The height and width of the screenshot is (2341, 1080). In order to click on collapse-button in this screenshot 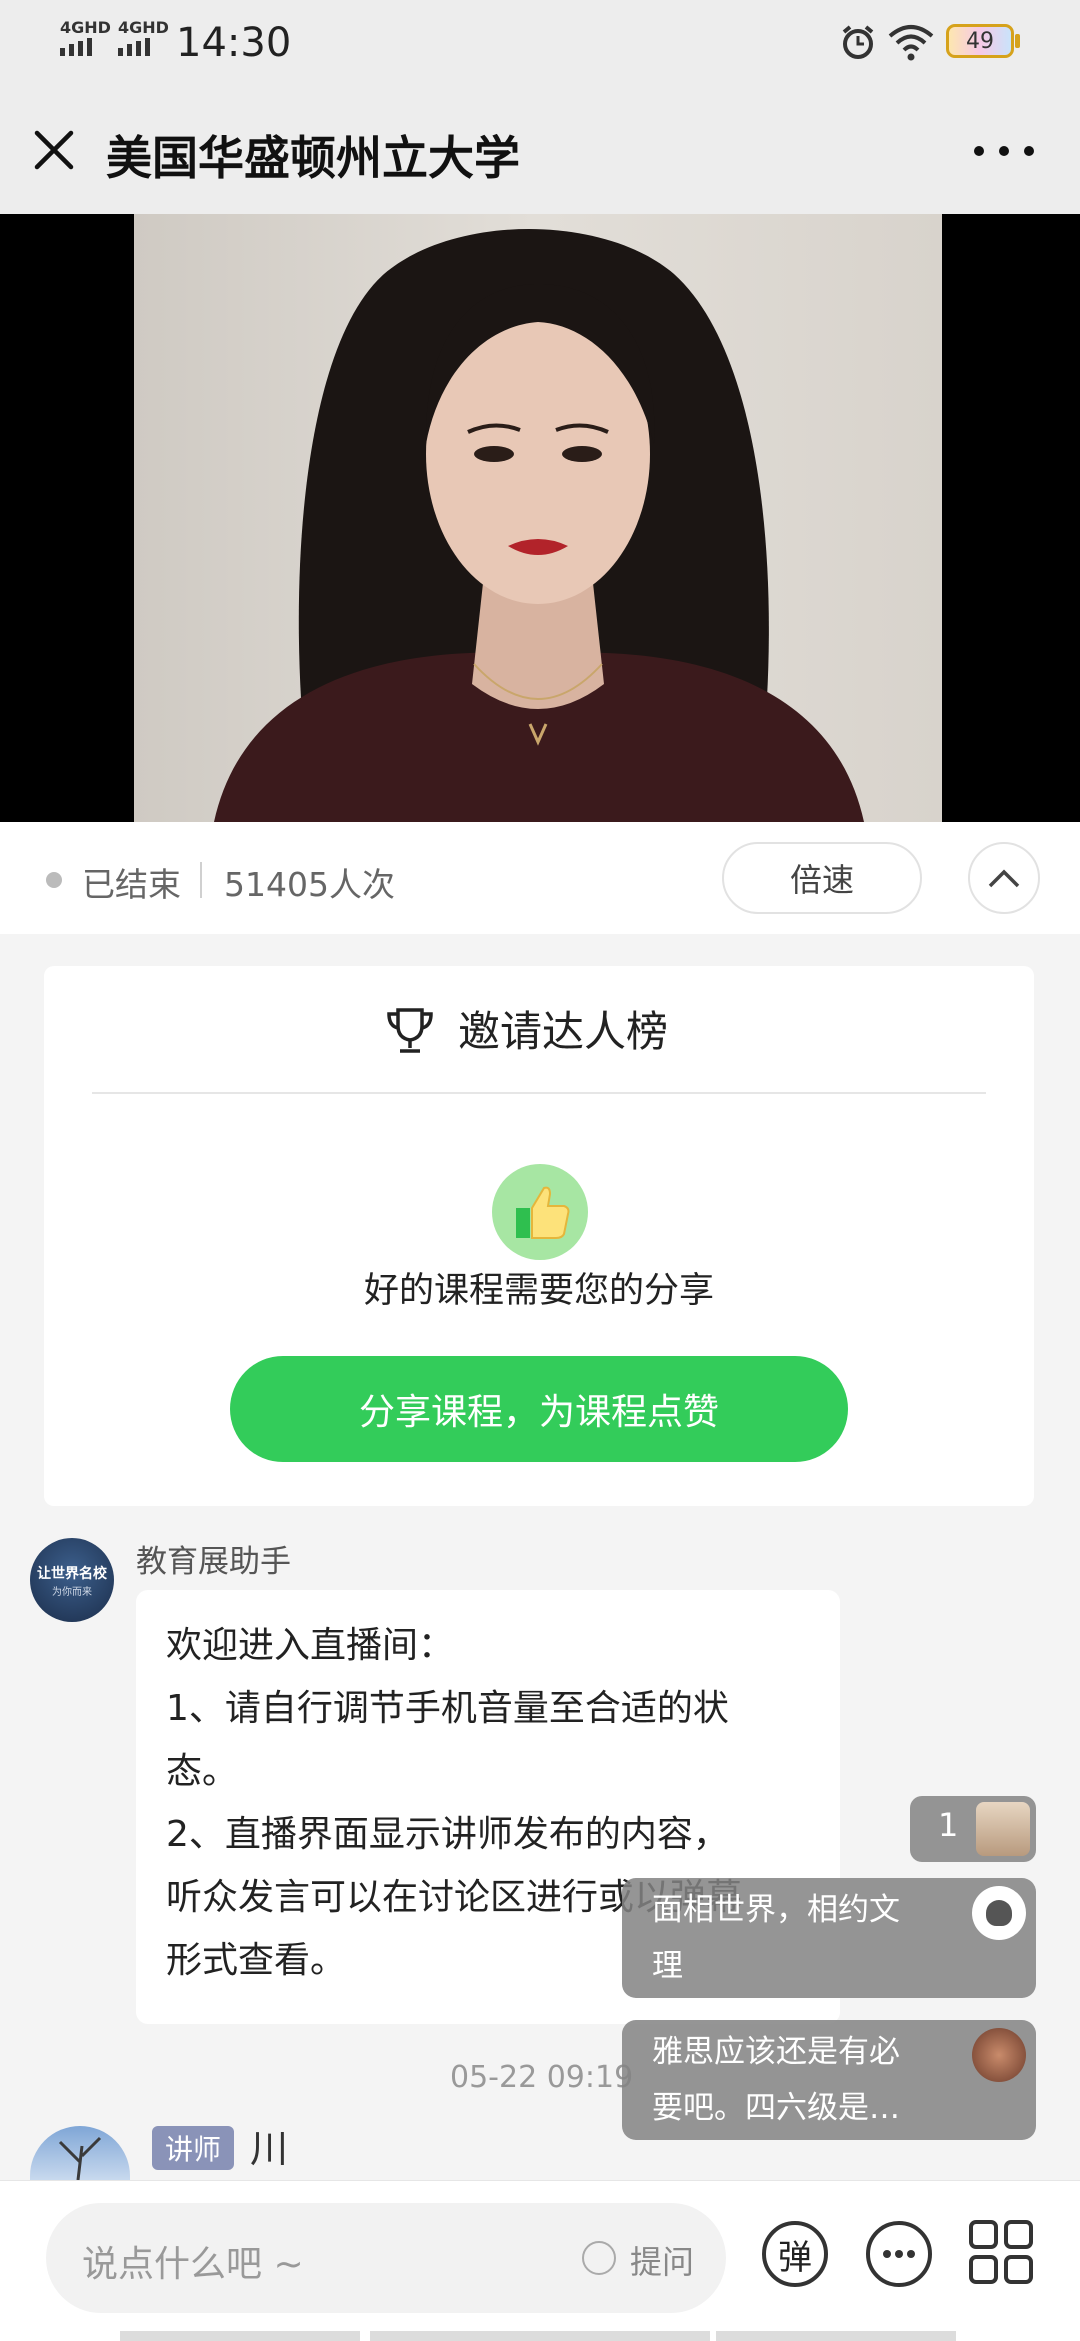, I will do `click(1004, 878)`.